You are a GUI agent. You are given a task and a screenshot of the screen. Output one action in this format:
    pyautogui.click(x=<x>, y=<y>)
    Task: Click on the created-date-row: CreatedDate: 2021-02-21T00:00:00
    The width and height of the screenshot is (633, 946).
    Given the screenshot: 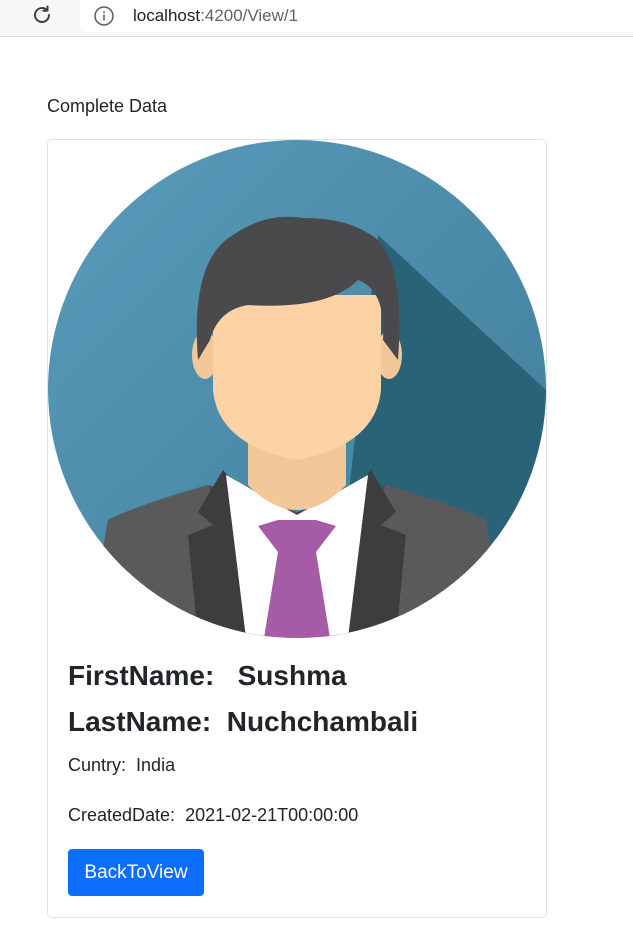 What is the action you would take?
    pyautogui.click(x=213, y=815)
    